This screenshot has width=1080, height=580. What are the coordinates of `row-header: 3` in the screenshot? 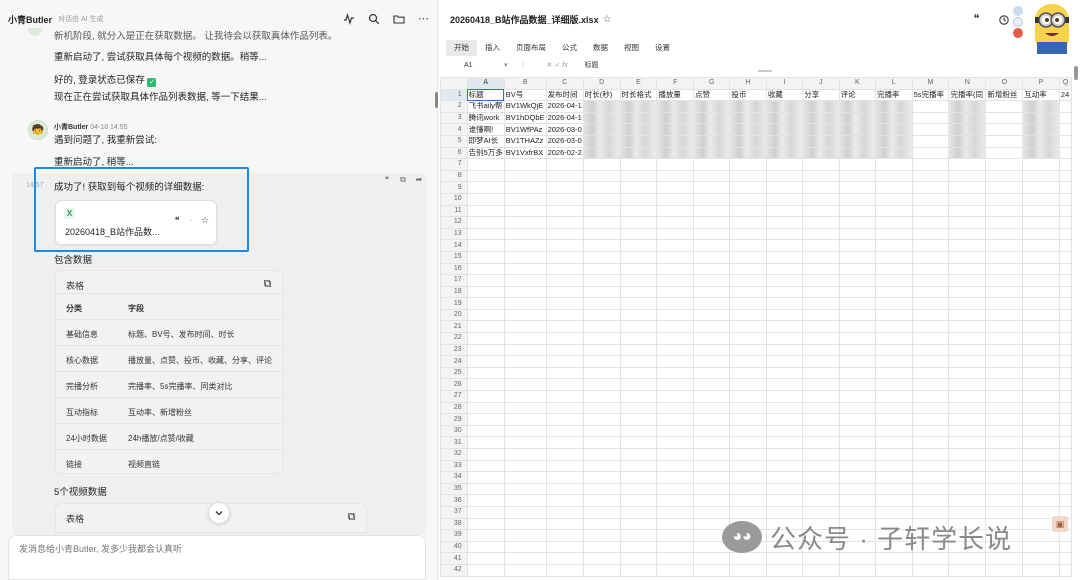 It's located at (454, 118).